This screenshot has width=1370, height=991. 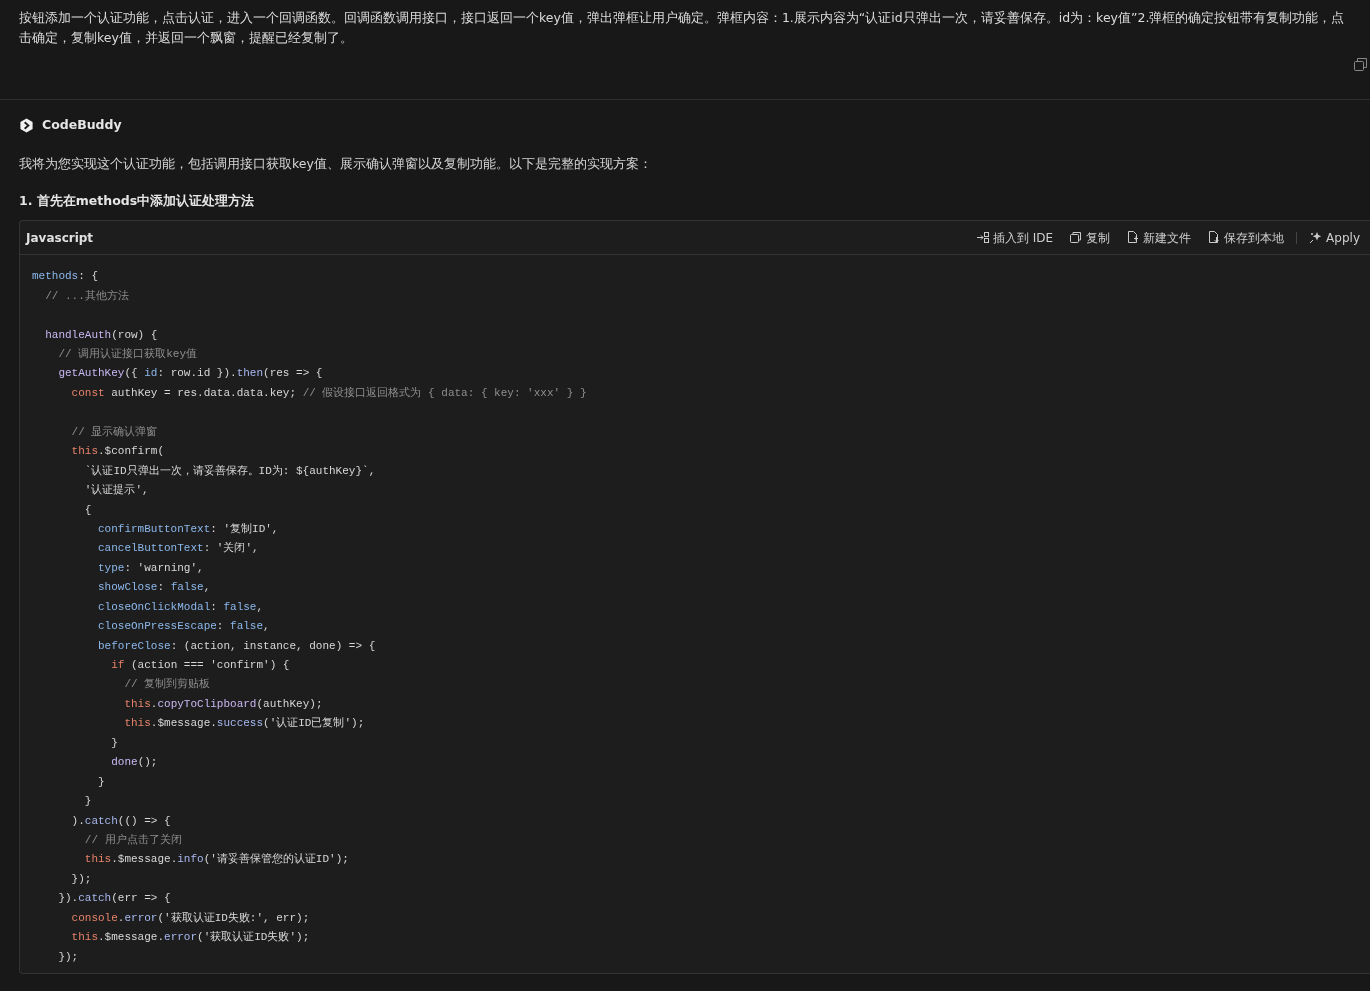 I want to click on code-line: this.copyToClipboard(authKey);, so click(x=223, y=704).